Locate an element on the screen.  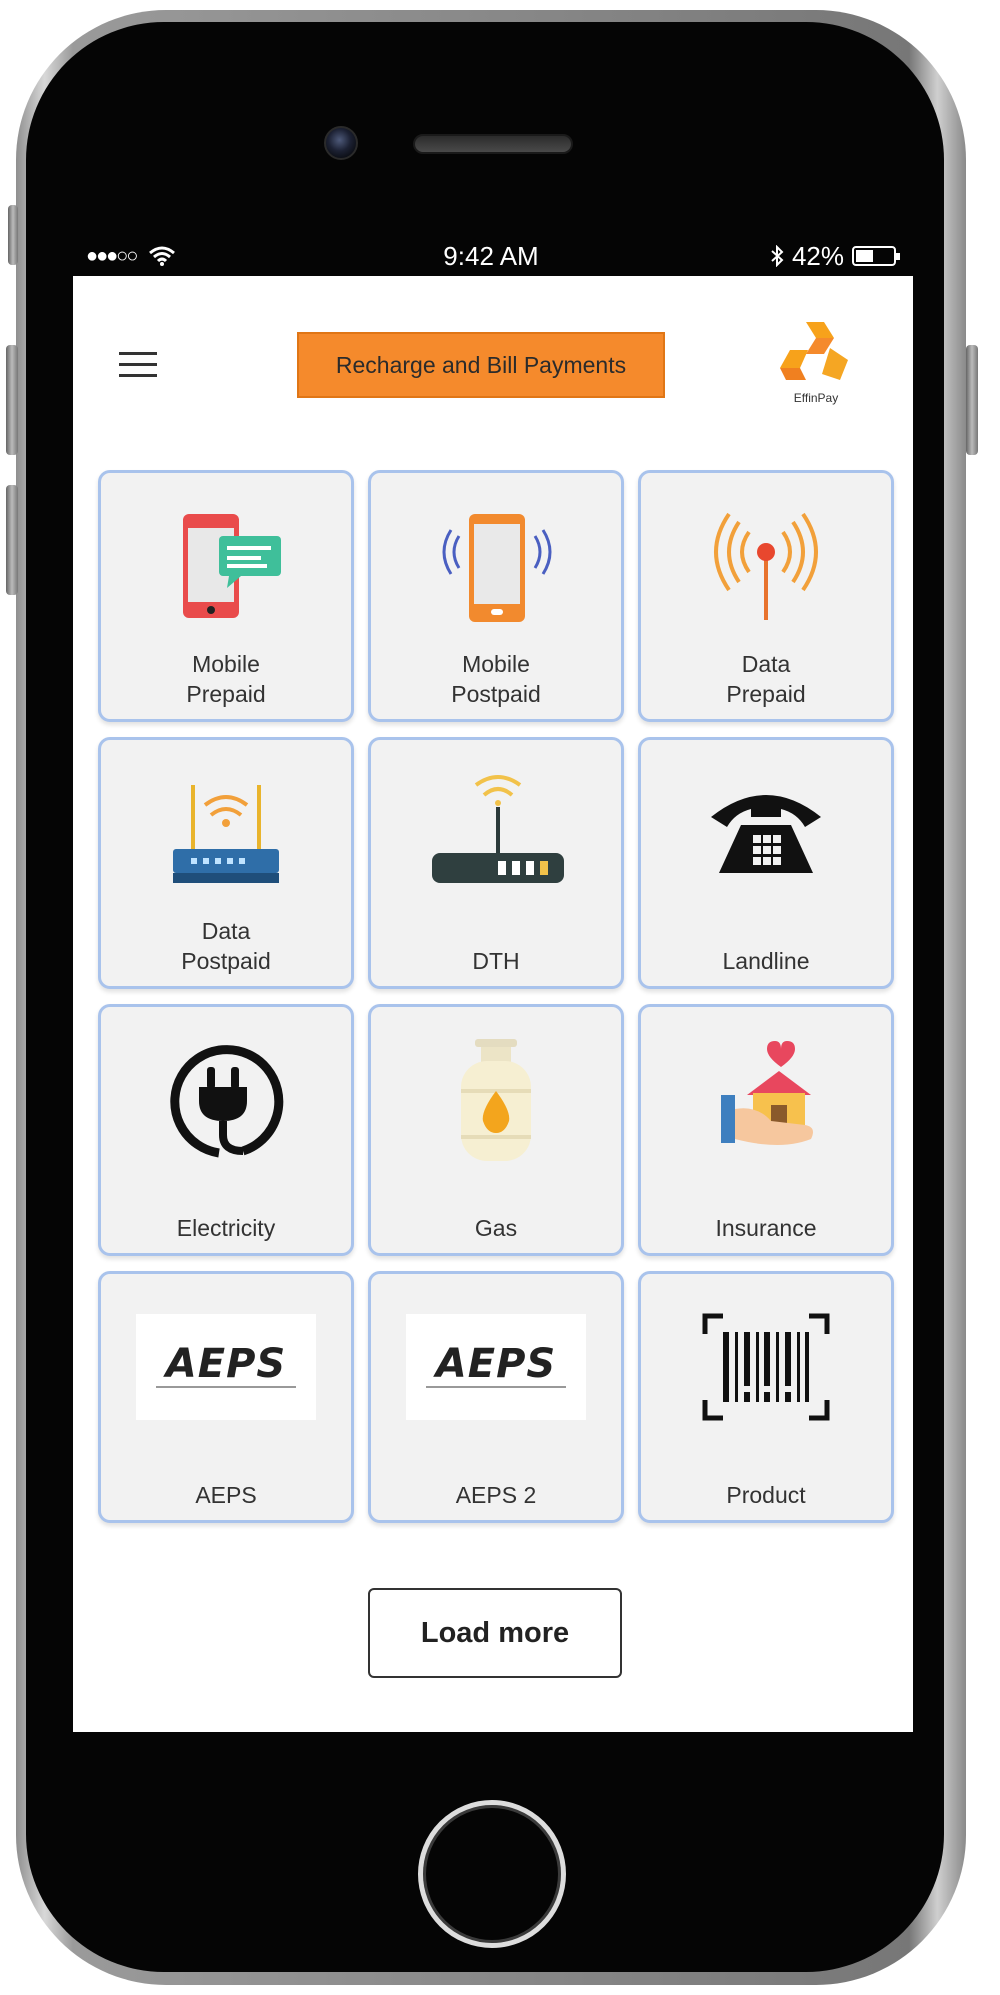
service-label: Product is located at coordinates (766, 1495).